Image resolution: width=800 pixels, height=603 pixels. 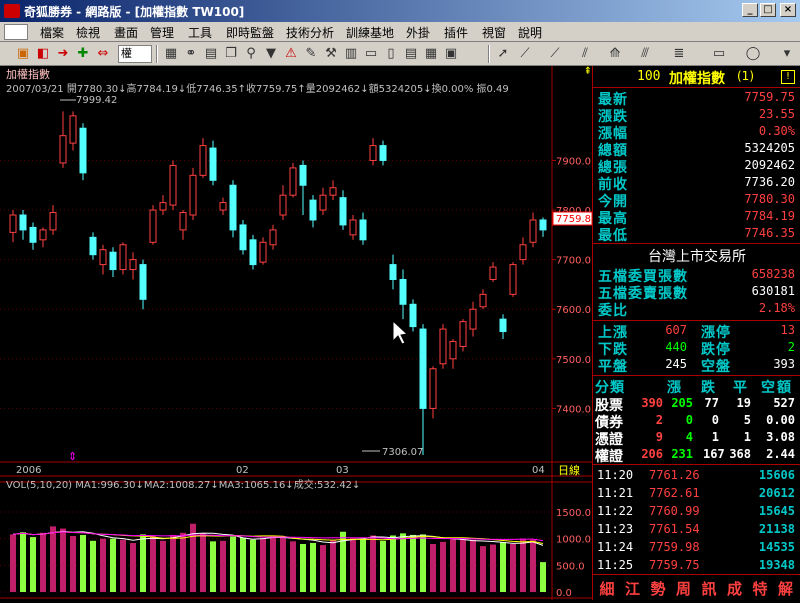 What do you see at coordinates (331, 54) in the screenshot?
I see `tool-icon: ⚒` at bounding box center [331, 54].